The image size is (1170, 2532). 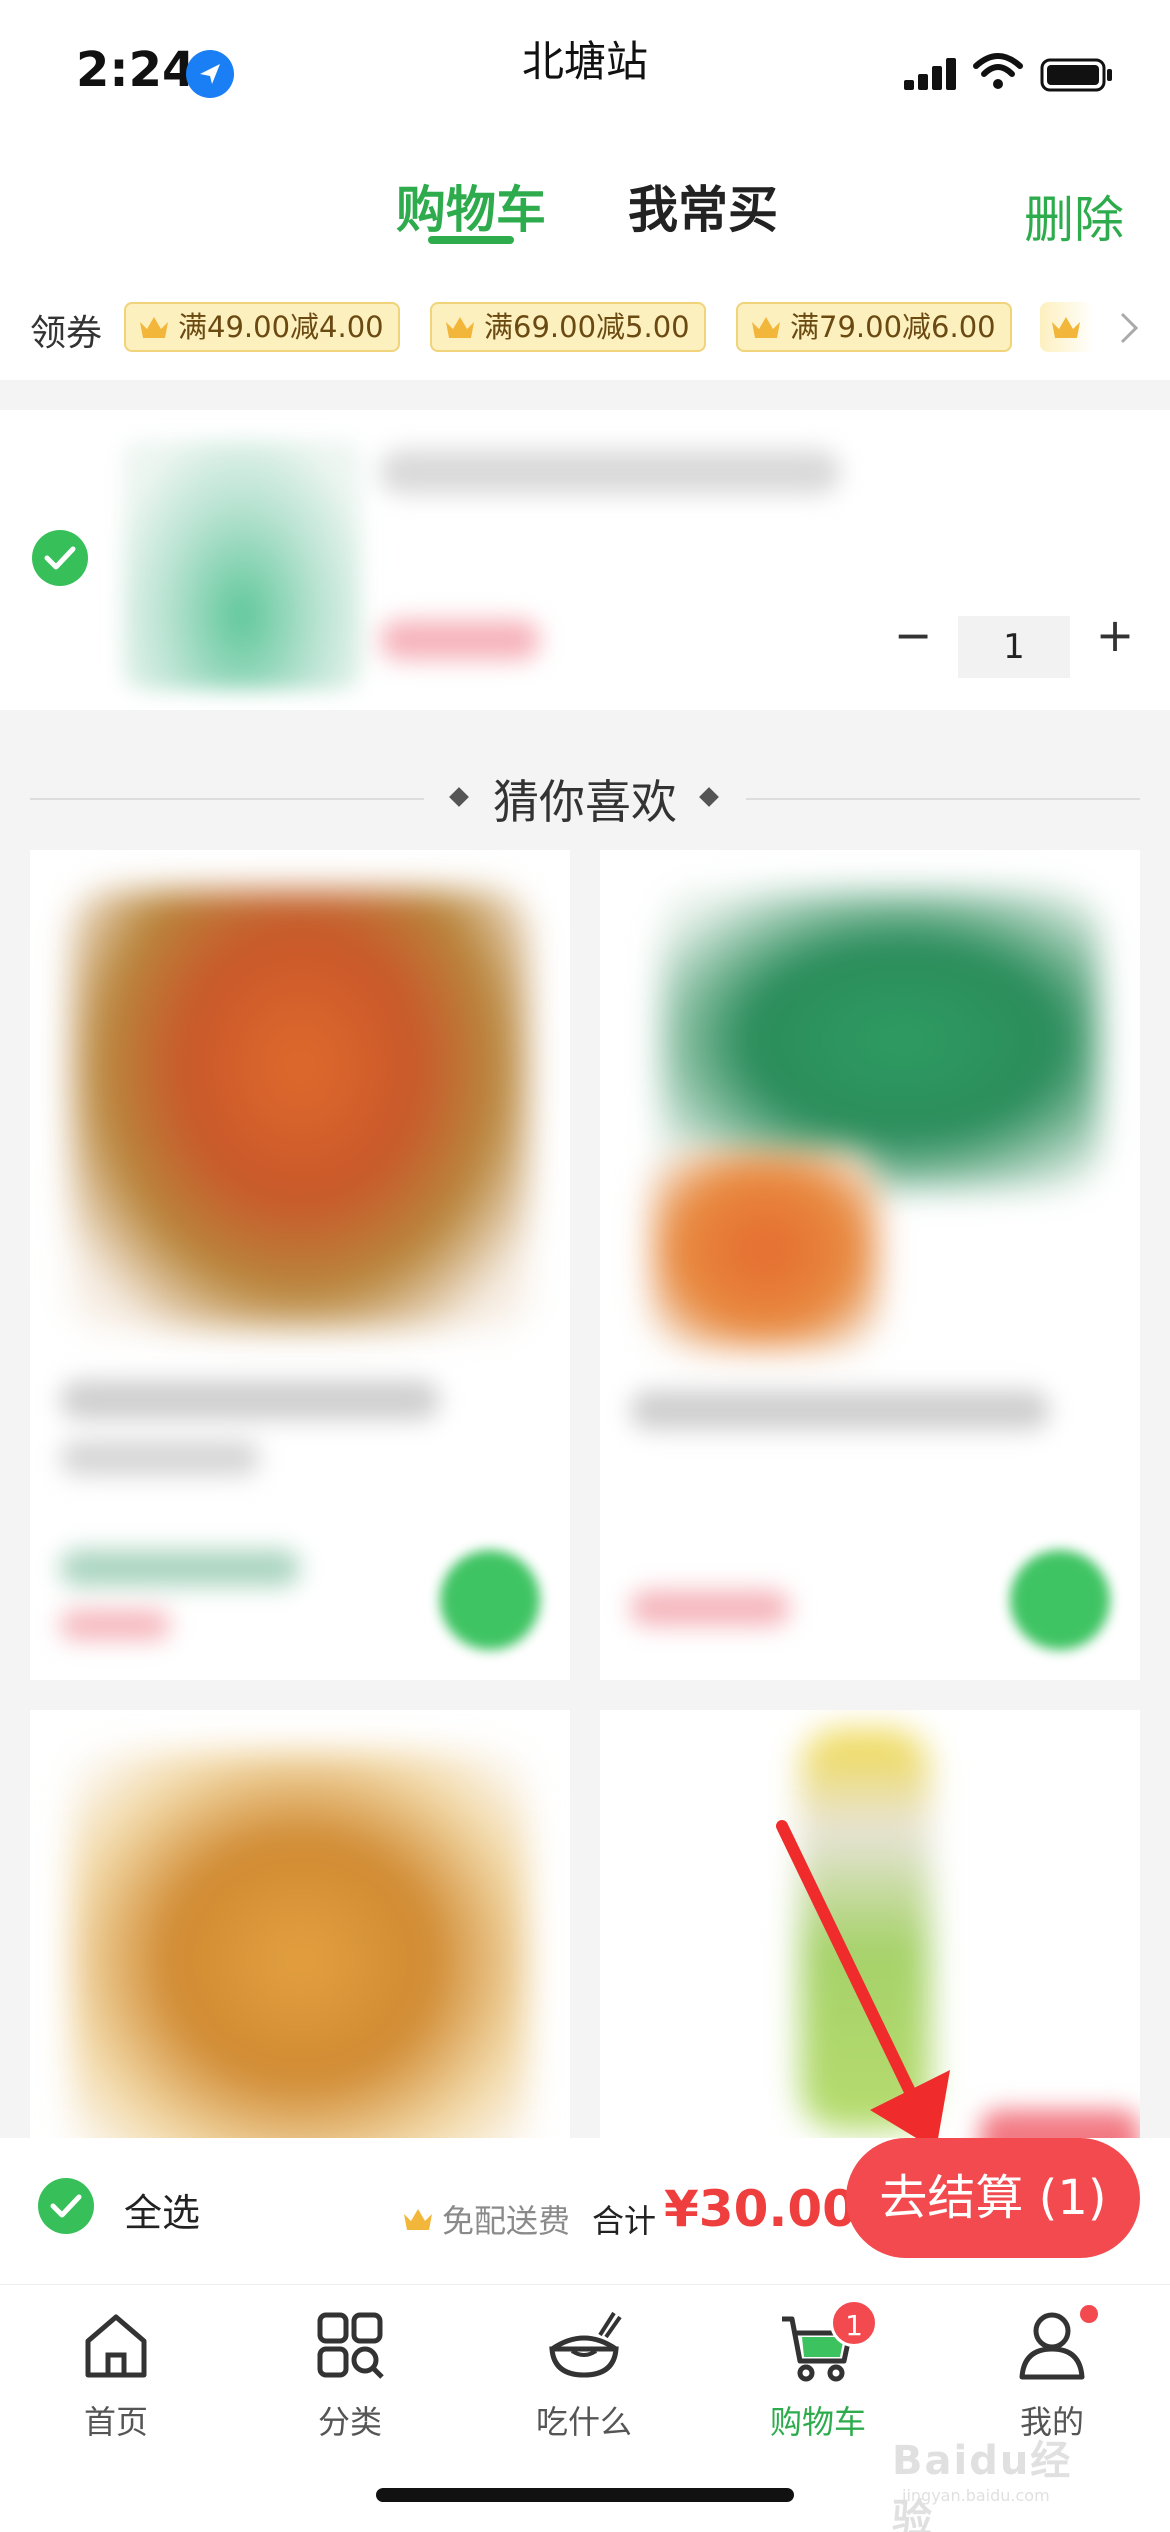 I want to click on free-shipping-text: 免配送费, so click(x=506, y=2221).